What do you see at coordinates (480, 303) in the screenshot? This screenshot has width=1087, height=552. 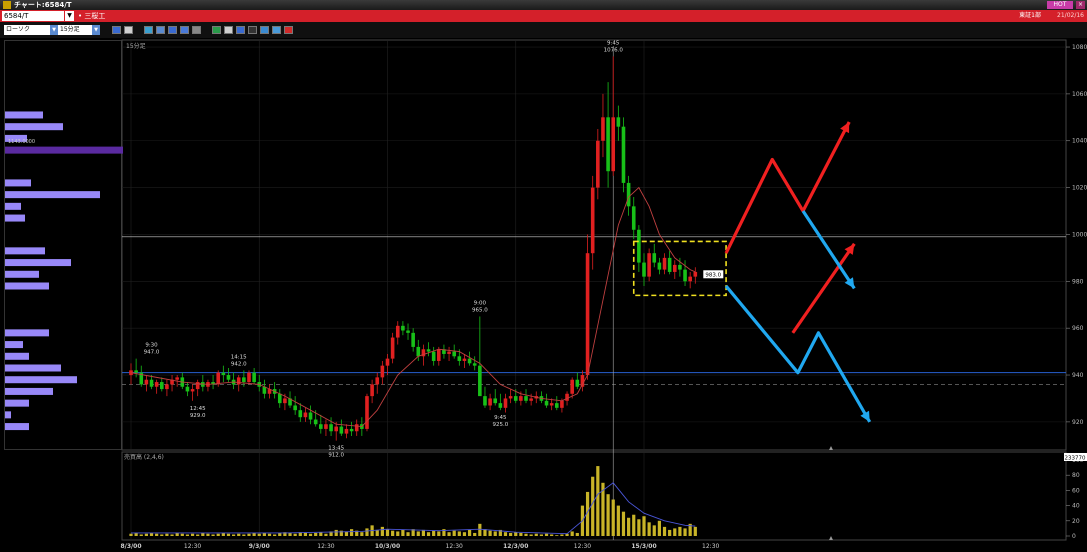 I see `annotation-time: 9:00` at bounding box center [480, 303].